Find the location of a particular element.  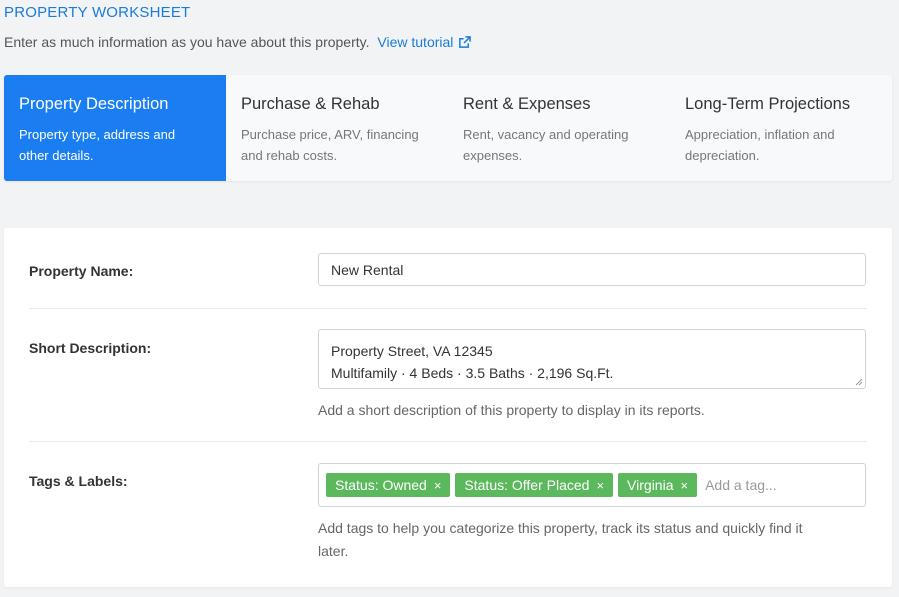

tag-label: Status: Owned is located at coordinates (381, 485).